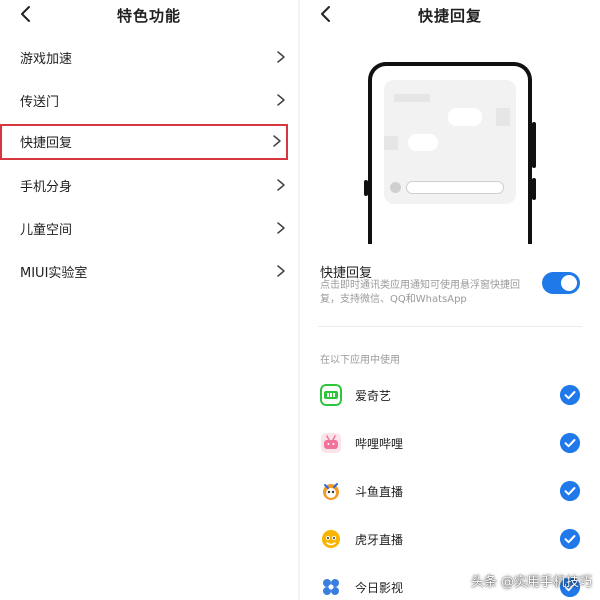 The image size is (600, 600). I want to click on menu-item-portal: 传送门, so click(149, 101).